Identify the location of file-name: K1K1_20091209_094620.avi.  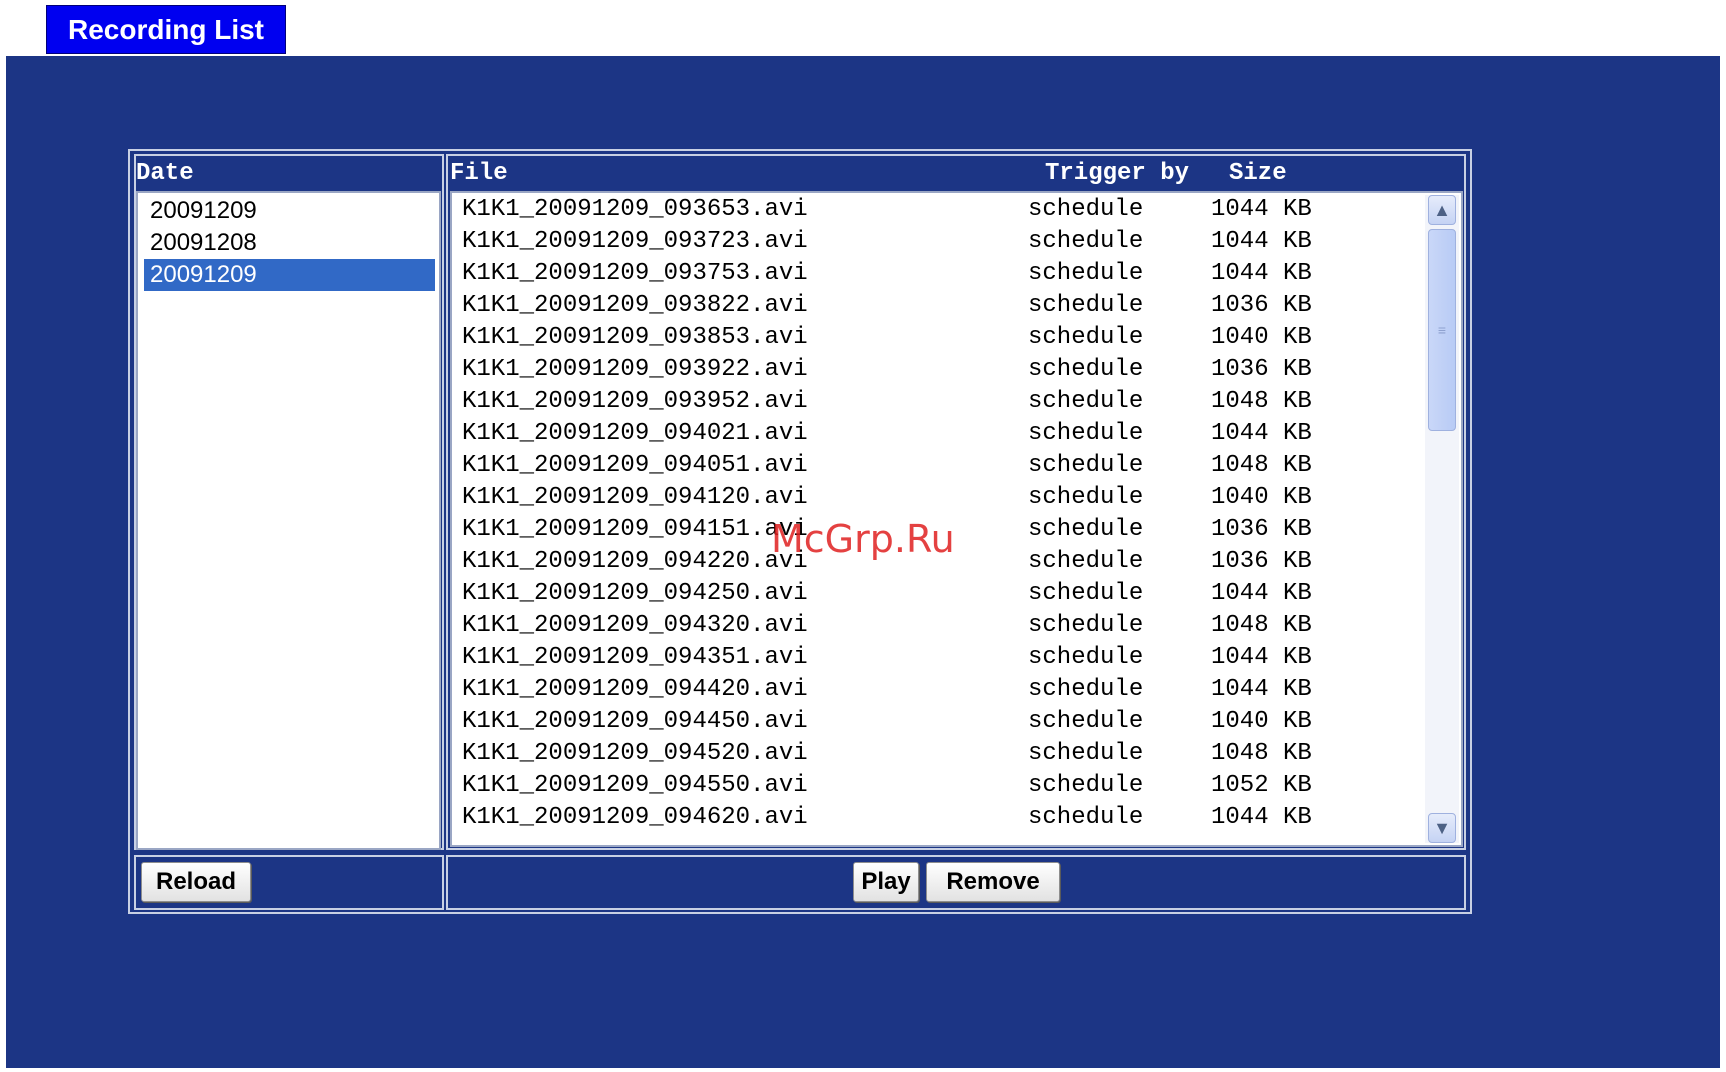
(635, 817).